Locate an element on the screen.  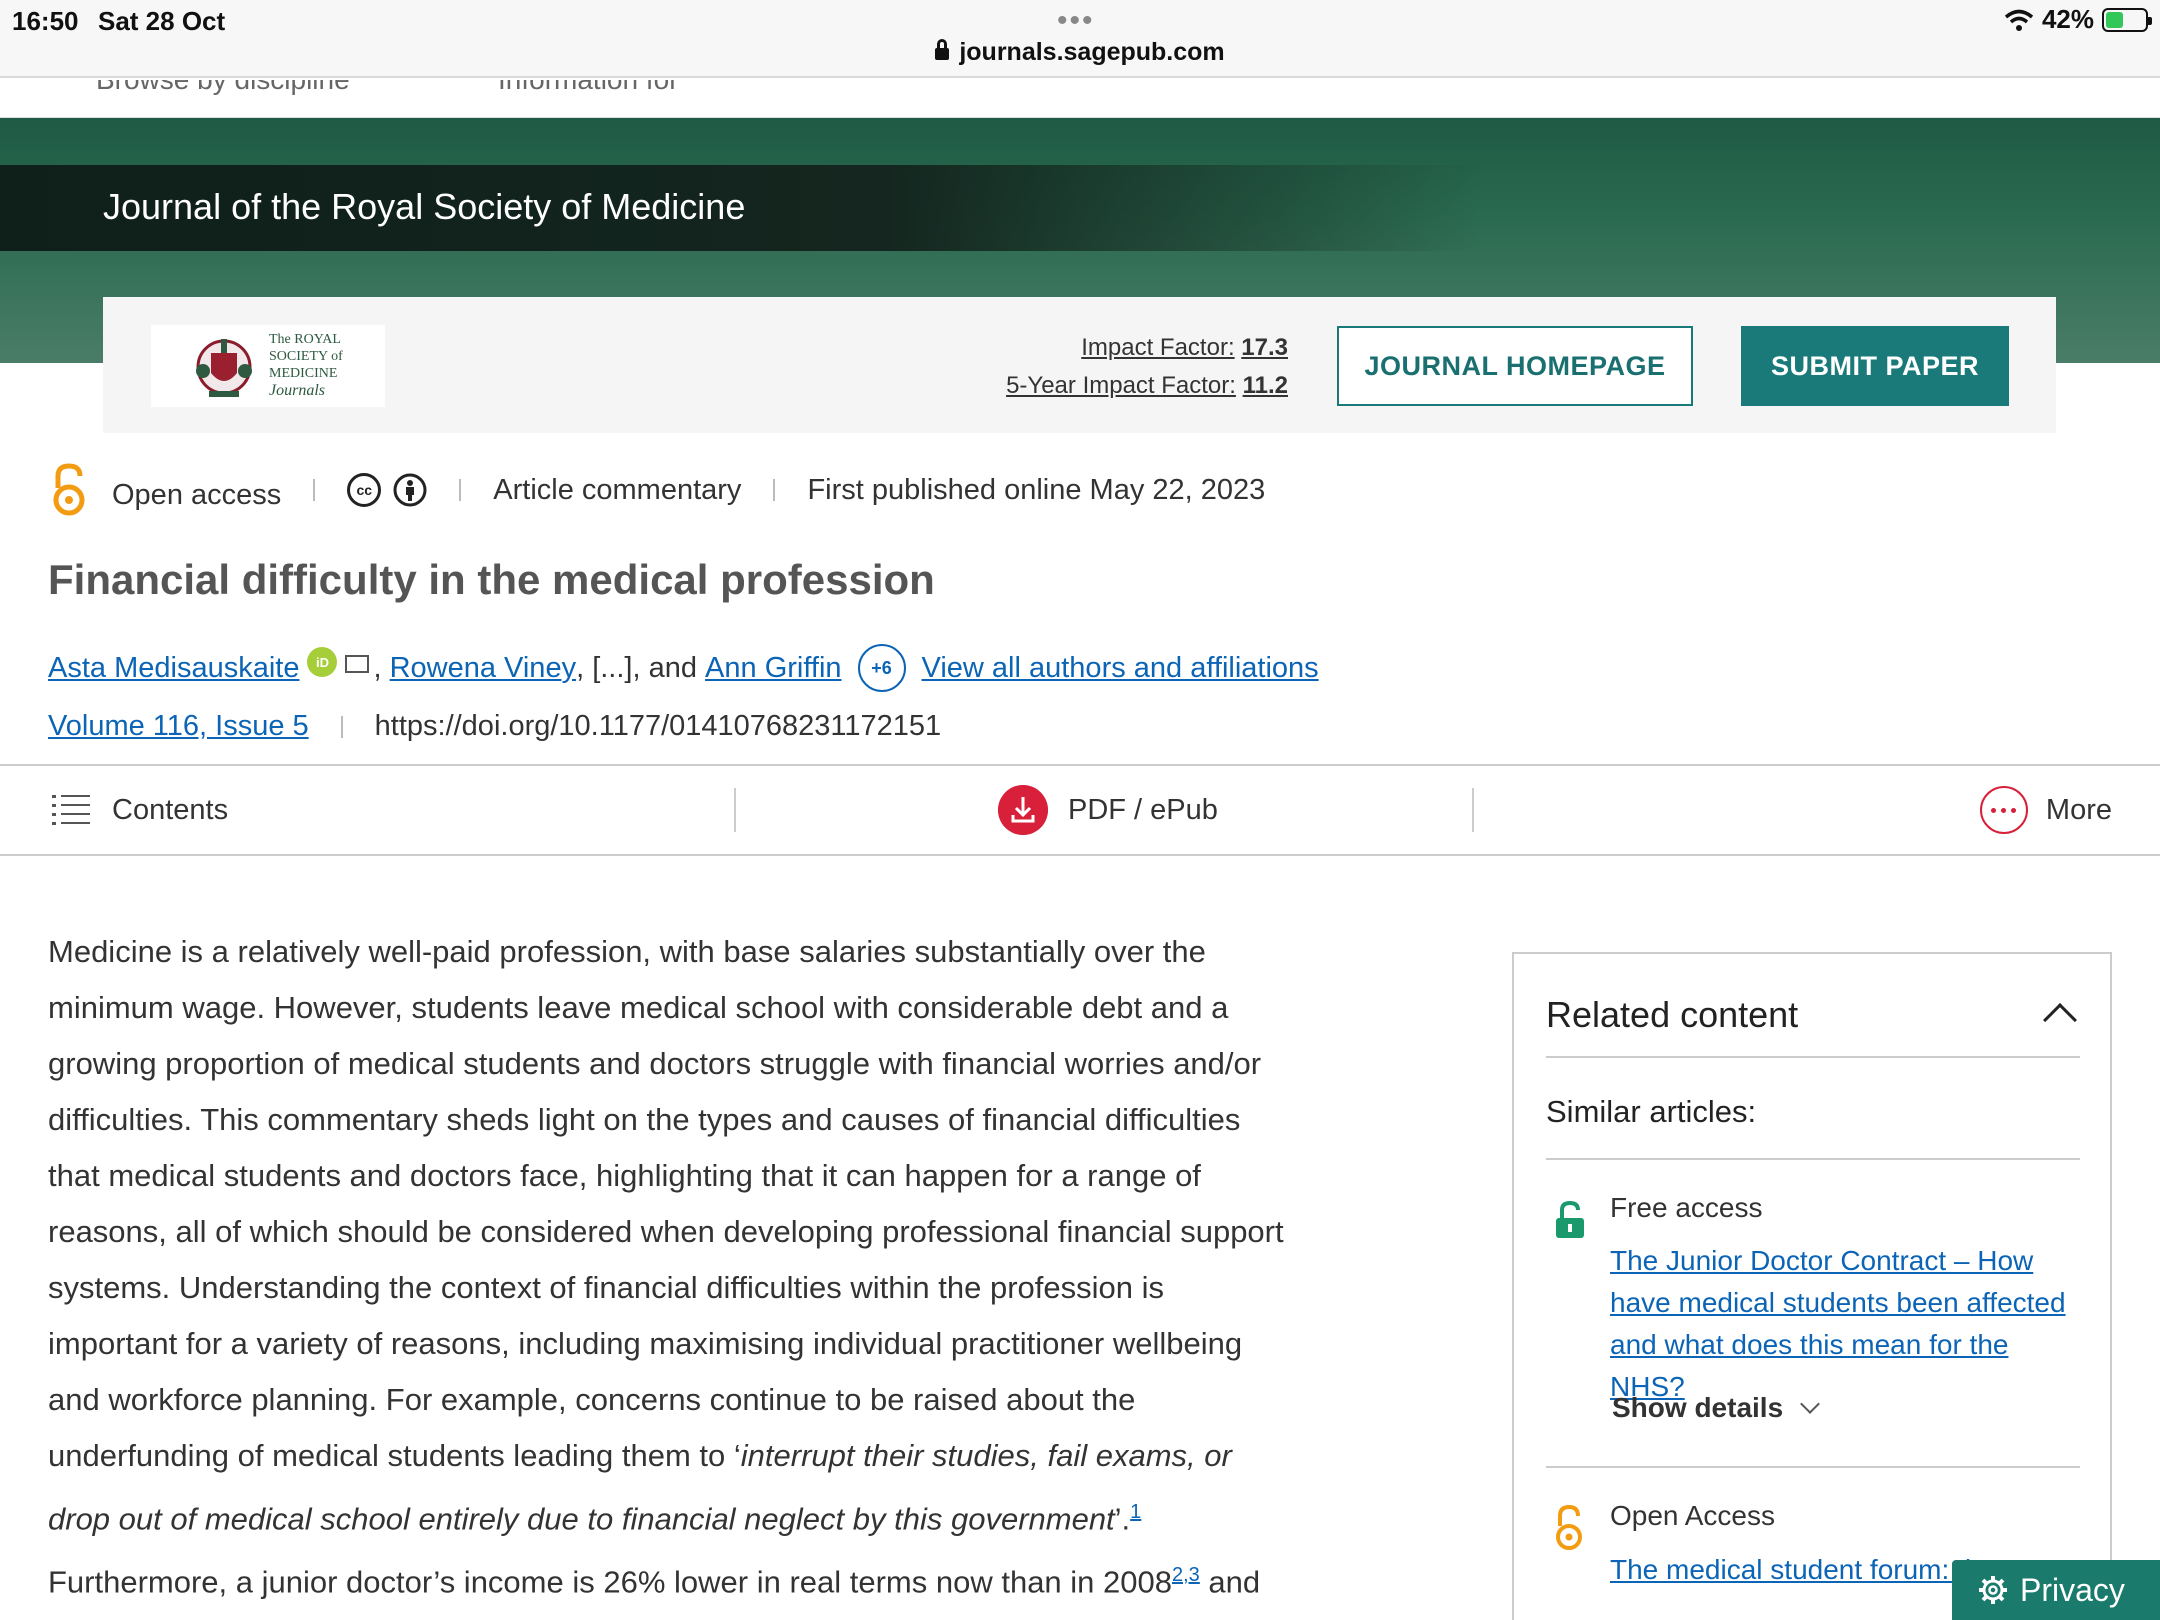
list-icon is located at coordinates (71, 810).